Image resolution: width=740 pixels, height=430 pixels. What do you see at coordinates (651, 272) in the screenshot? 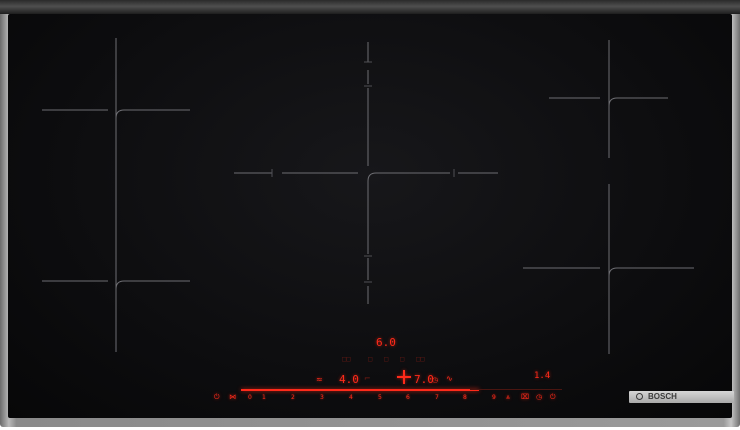
I see `right-front-zone-corner` at bounding box center [651, 272].